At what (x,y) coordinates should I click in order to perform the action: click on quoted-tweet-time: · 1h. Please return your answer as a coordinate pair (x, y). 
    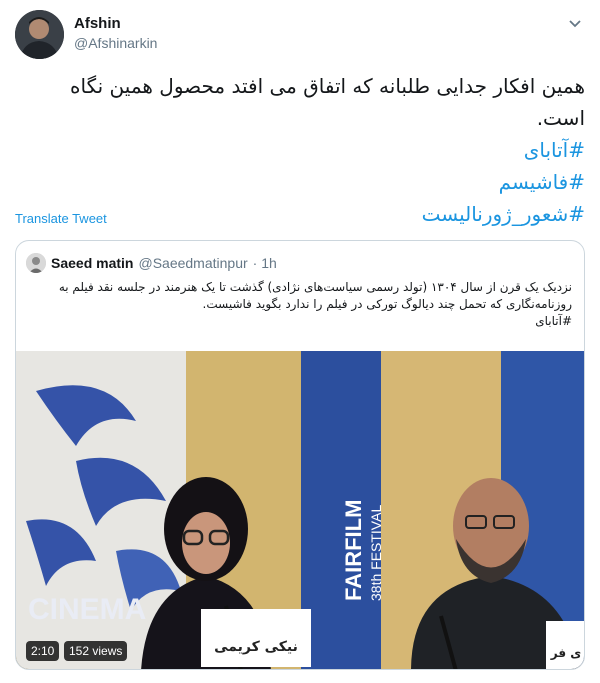
    Looking at the image, I should click on (265, 263).